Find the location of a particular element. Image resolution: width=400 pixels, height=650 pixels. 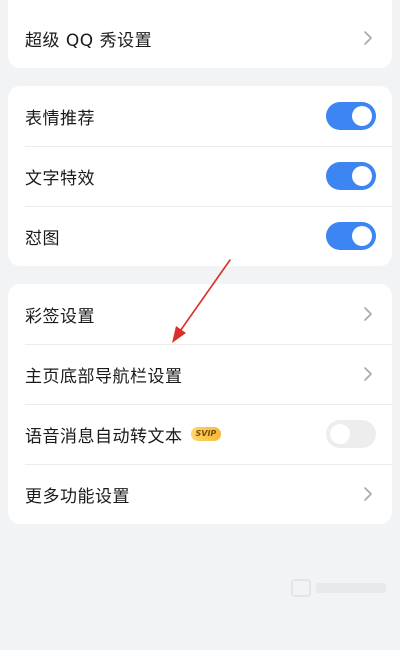

settings-item-label: 彩签设置 is located at coordinates (60, 316).